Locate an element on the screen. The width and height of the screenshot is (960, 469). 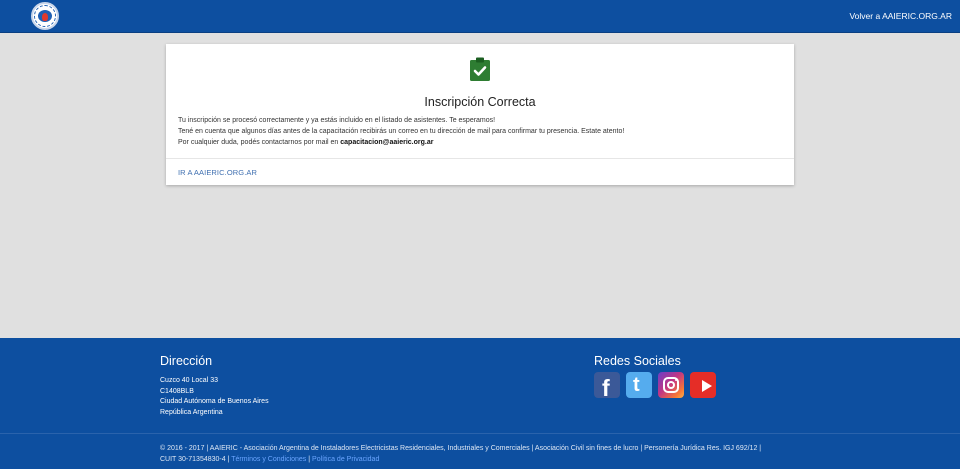
back-to-site-link: Volver a AAIERIC.ORG.AR is located at coordinates (900, 16).